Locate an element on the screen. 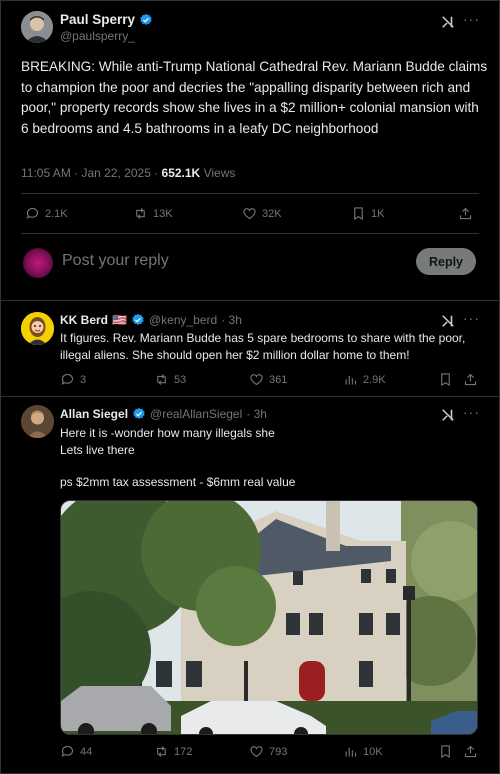 This screenshot has height=774, width=500. author-handle: @paulsperry_ is located at coordinates (97, 36).